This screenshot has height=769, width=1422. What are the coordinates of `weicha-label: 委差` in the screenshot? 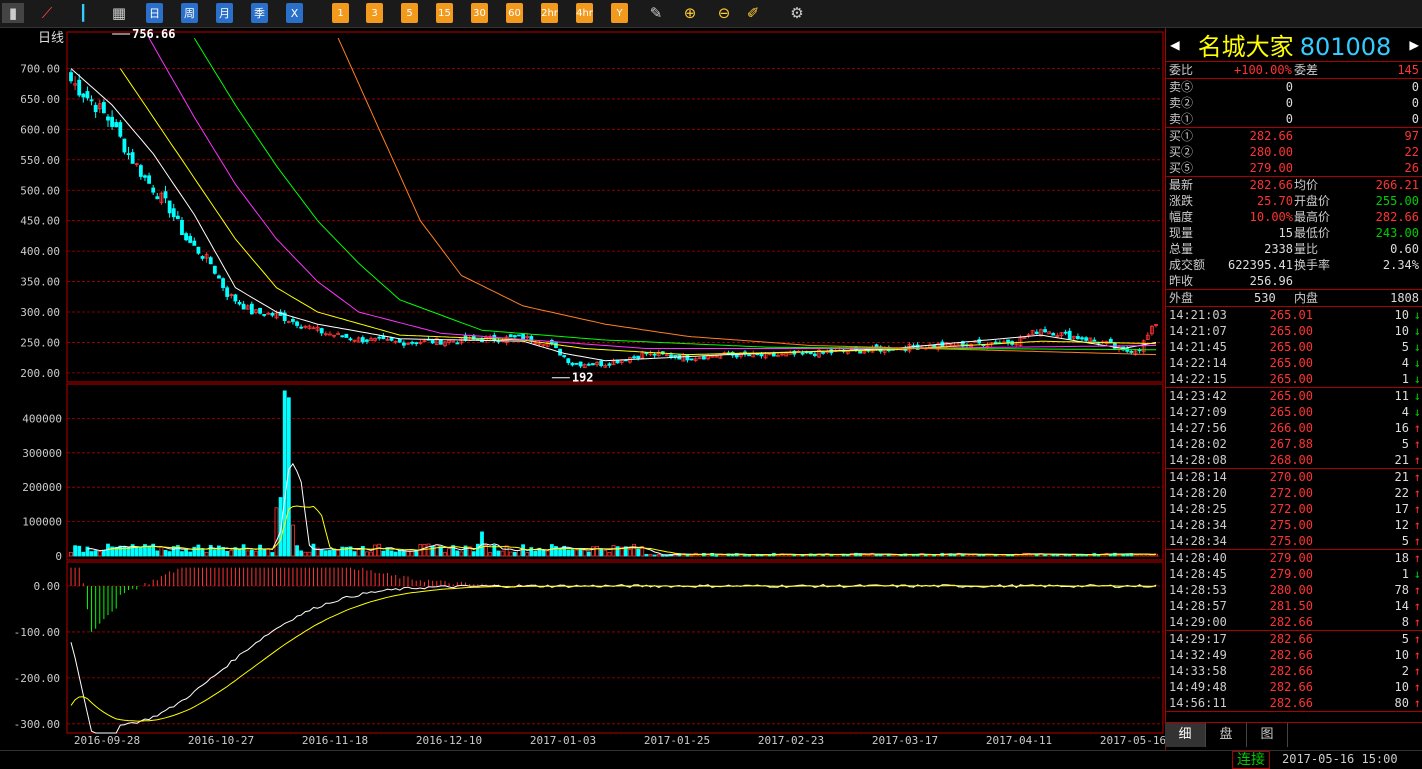 It's located at (1306, 70).